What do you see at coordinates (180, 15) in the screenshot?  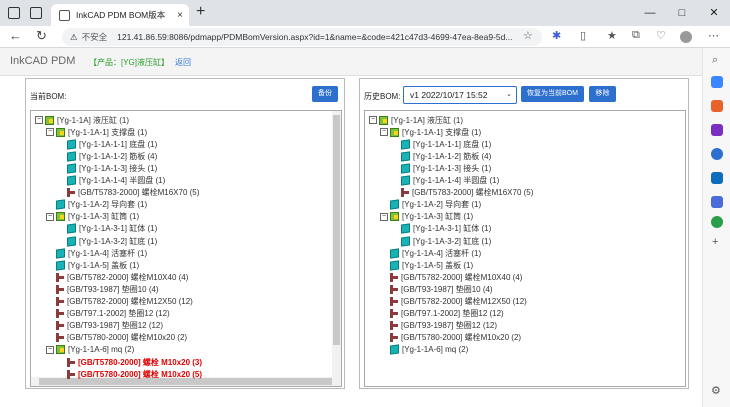 I see `tab-close-icon: ×` at bounding box center [180, 15].